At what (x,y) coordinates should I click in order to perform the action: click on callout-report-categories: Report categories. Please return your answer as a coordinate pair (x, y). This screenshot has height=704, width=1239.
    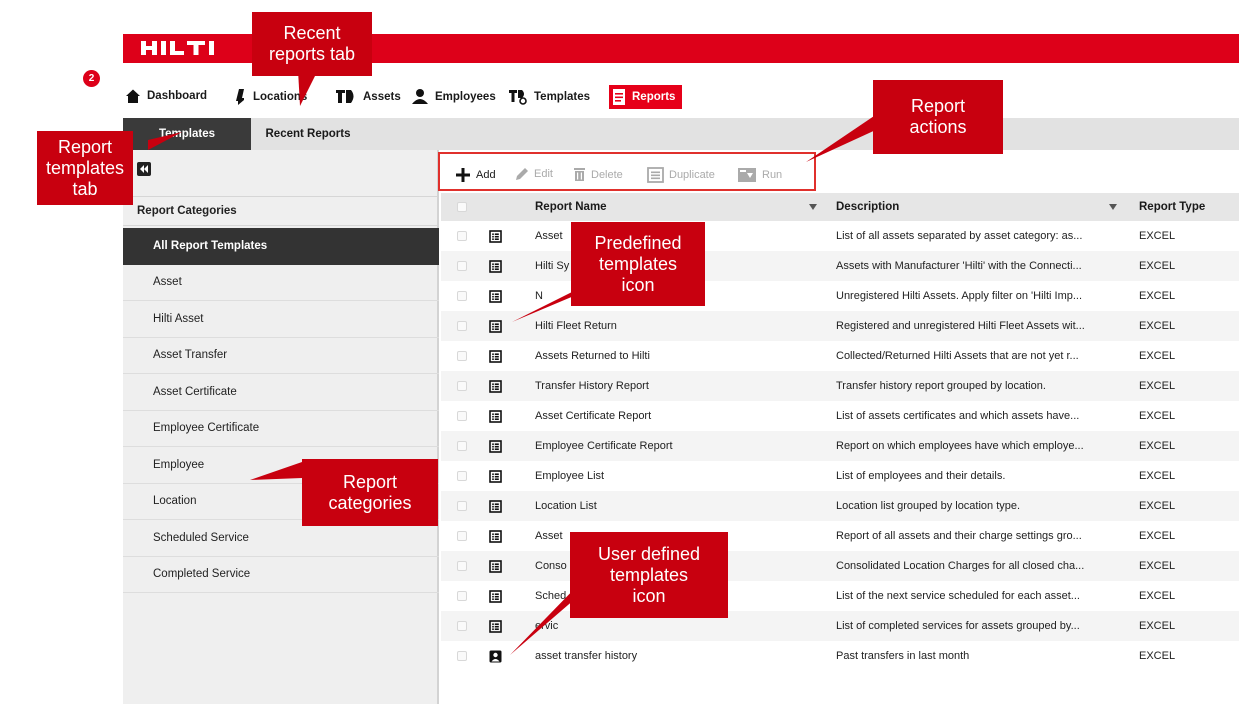
    Looking at the image, I should click on (370, 492).